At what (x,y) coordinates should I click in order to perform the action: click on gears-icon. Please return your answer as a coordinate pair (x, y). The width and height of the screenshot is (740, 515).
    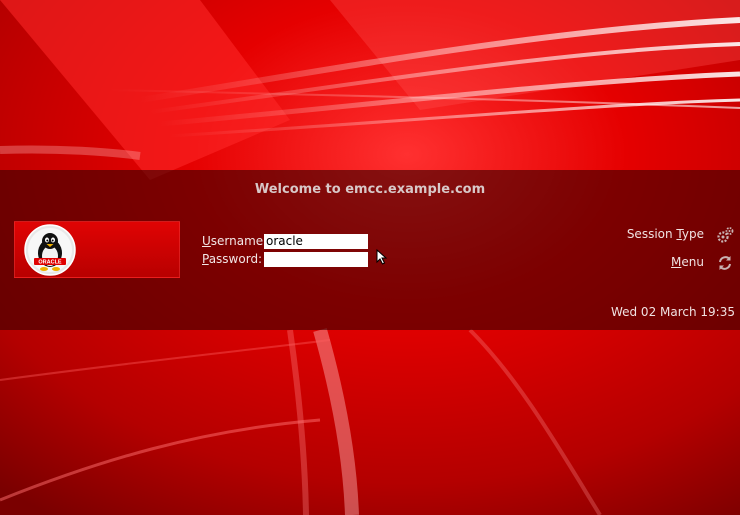
    Looking at the image, I should click on (725, 235).